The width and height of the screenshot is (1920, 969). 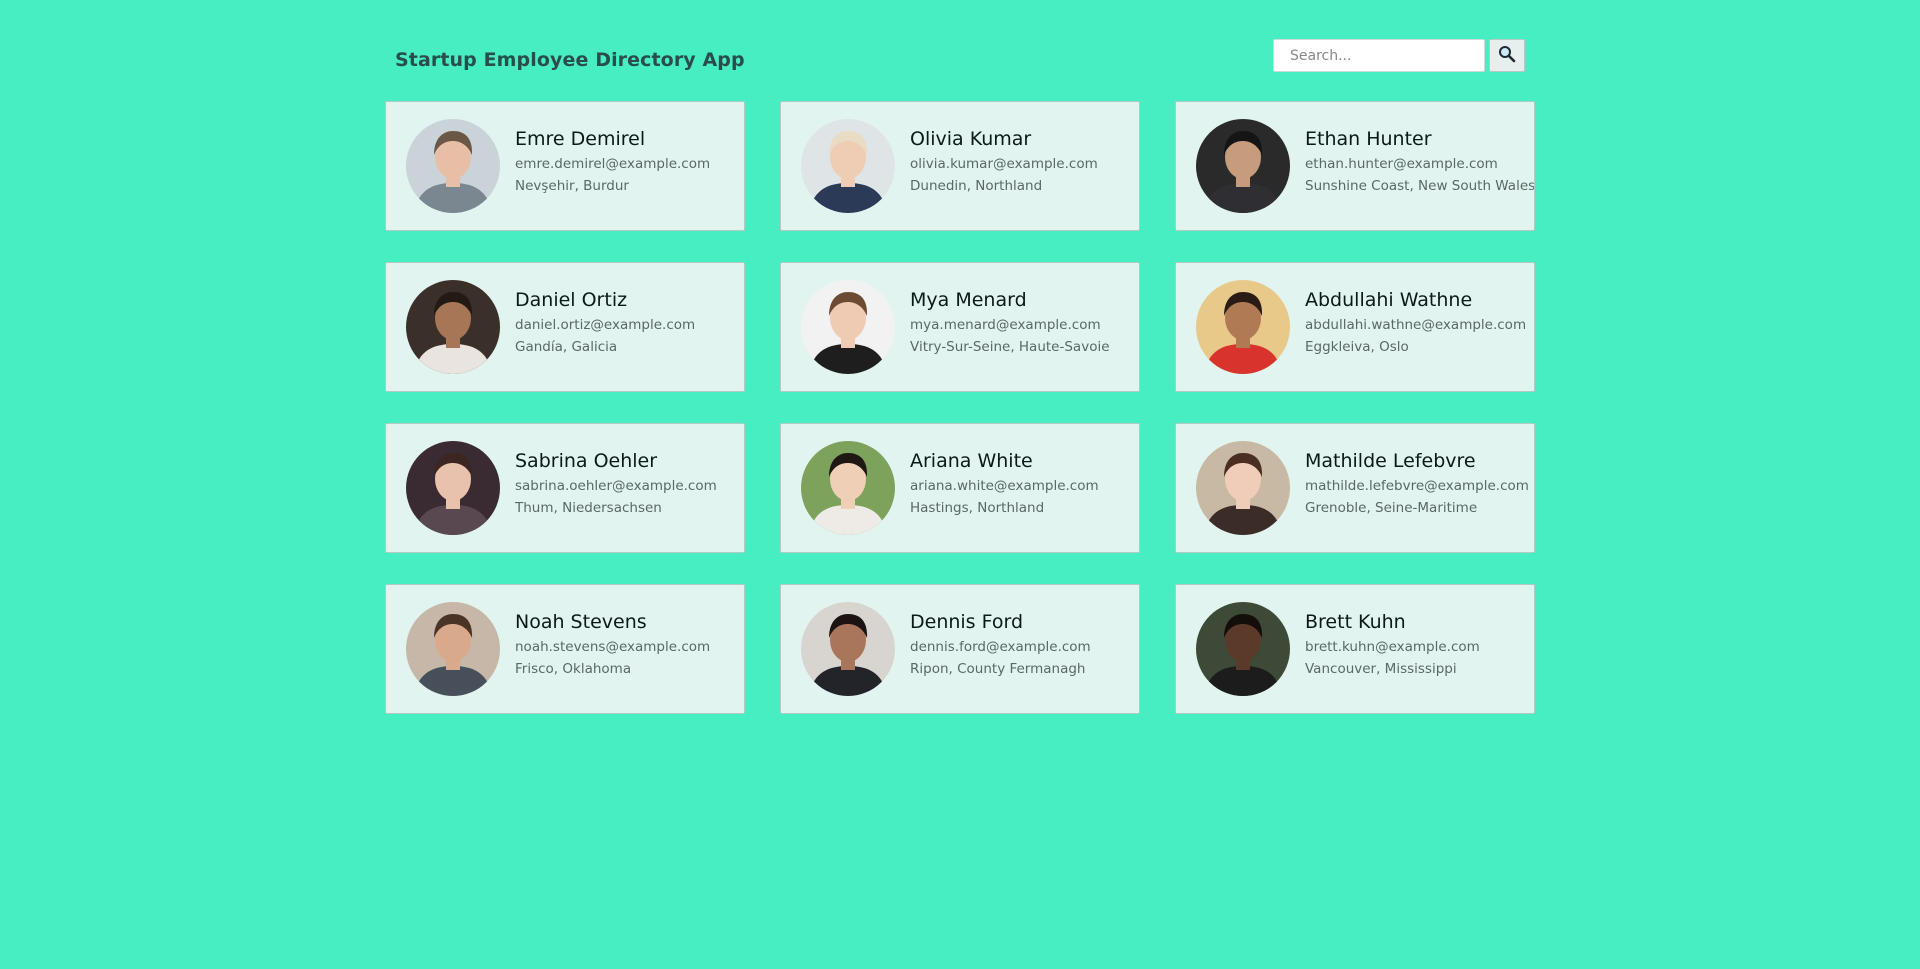 What do you see at coordinates (971, 461) in the screenshot?
I see `employee-name: Ariana White` at bounding box center [971, 461].